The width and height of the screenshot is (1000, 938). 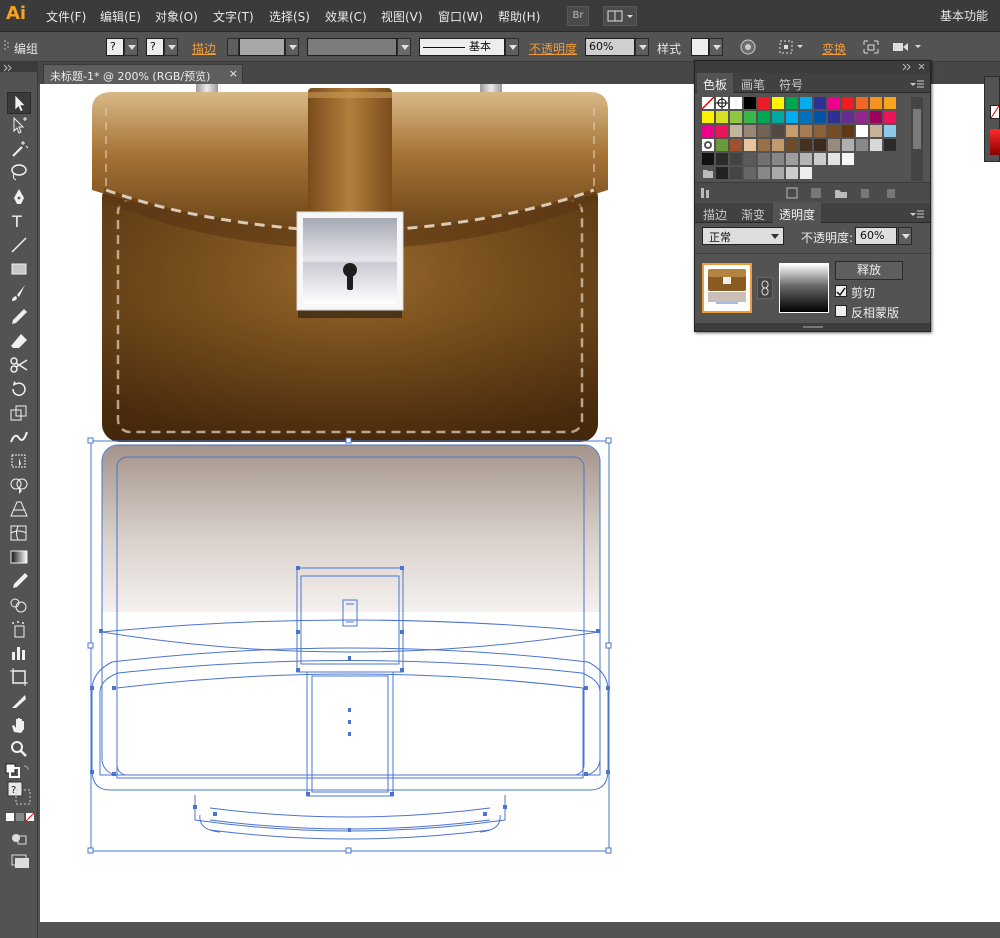 I want to click on tab-gradient: 渐变, so click(x=753, y=214).